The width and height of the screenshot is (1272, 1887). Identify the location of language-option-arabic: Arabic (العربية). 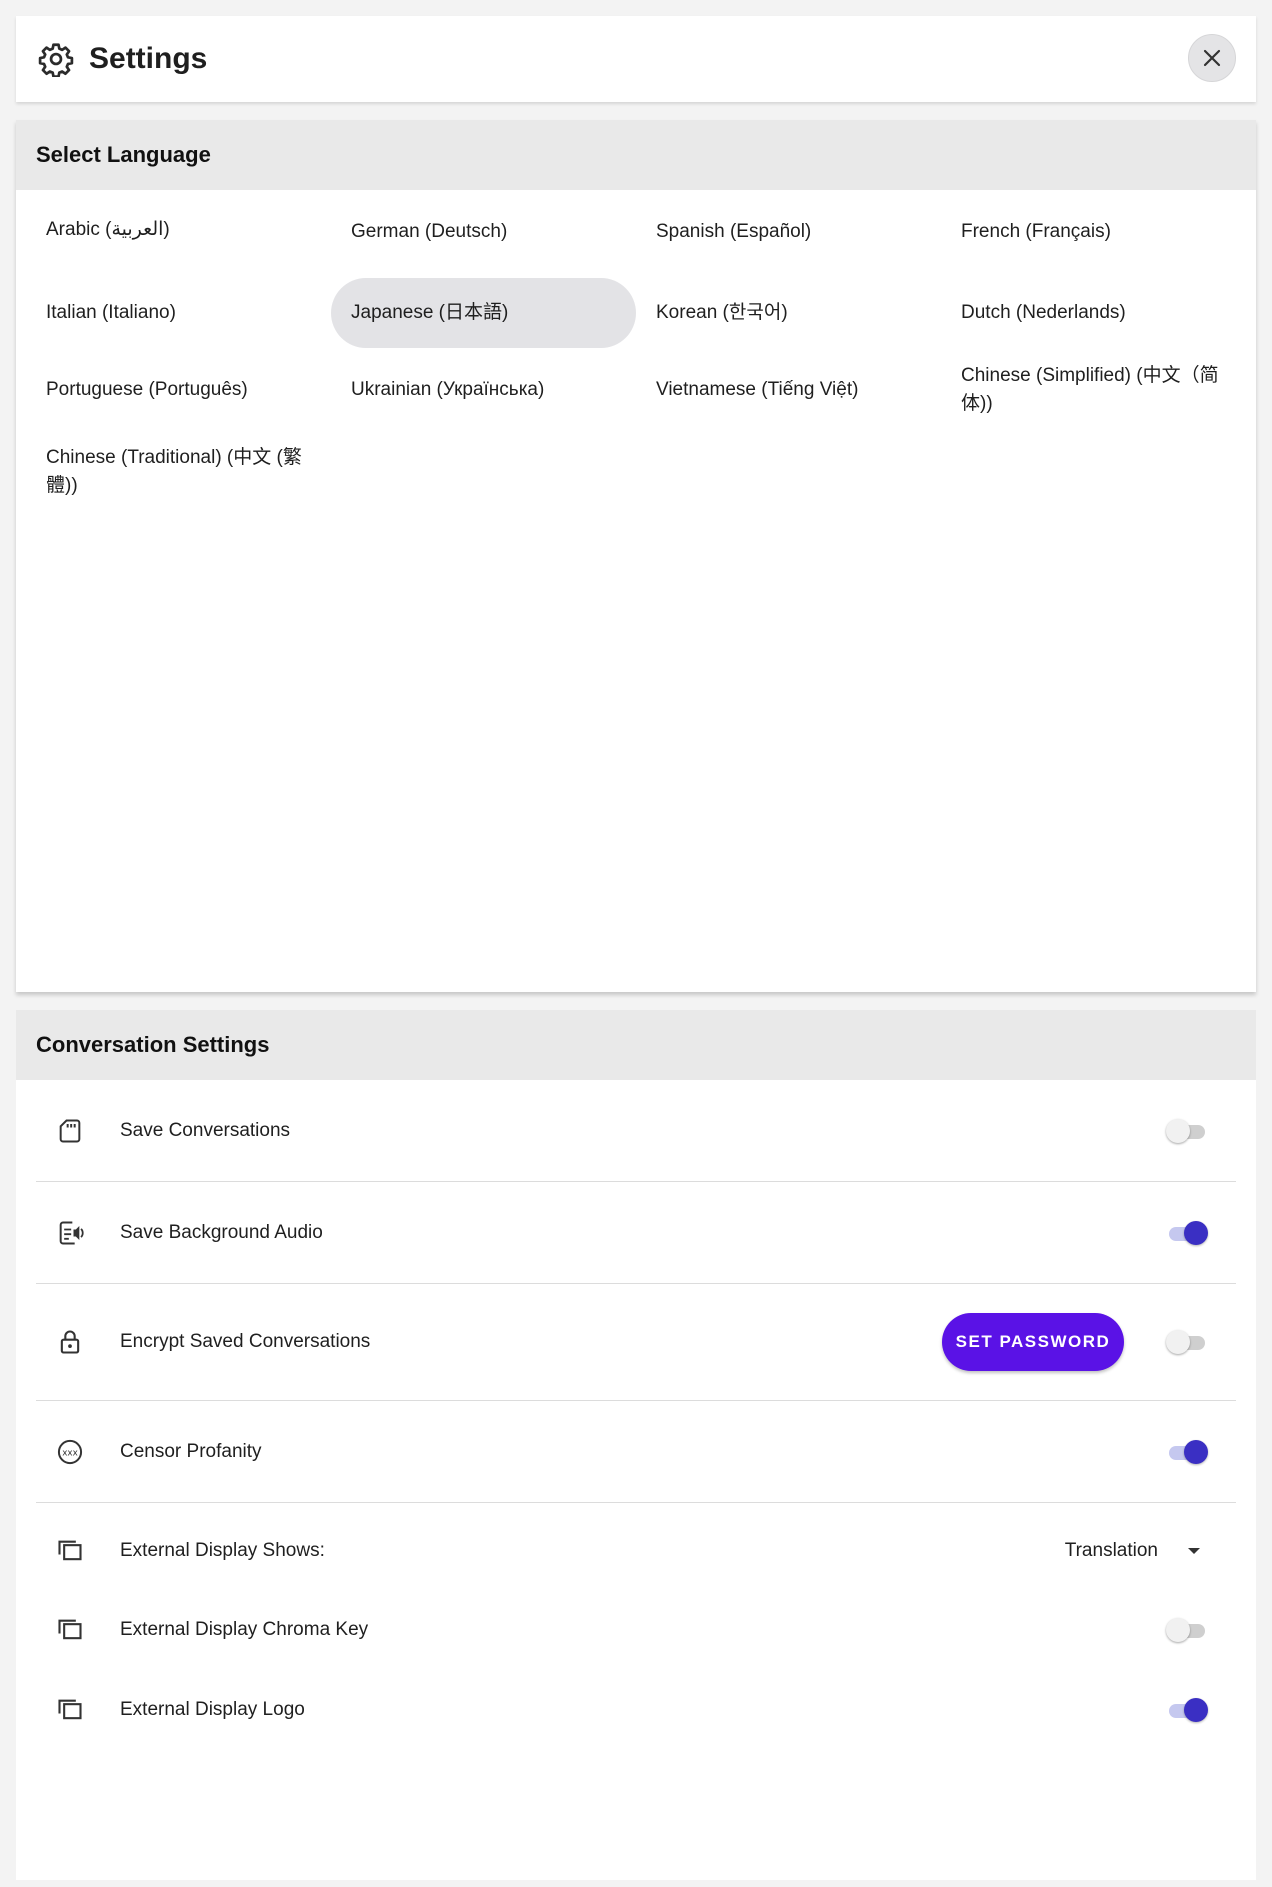
(178, 230).